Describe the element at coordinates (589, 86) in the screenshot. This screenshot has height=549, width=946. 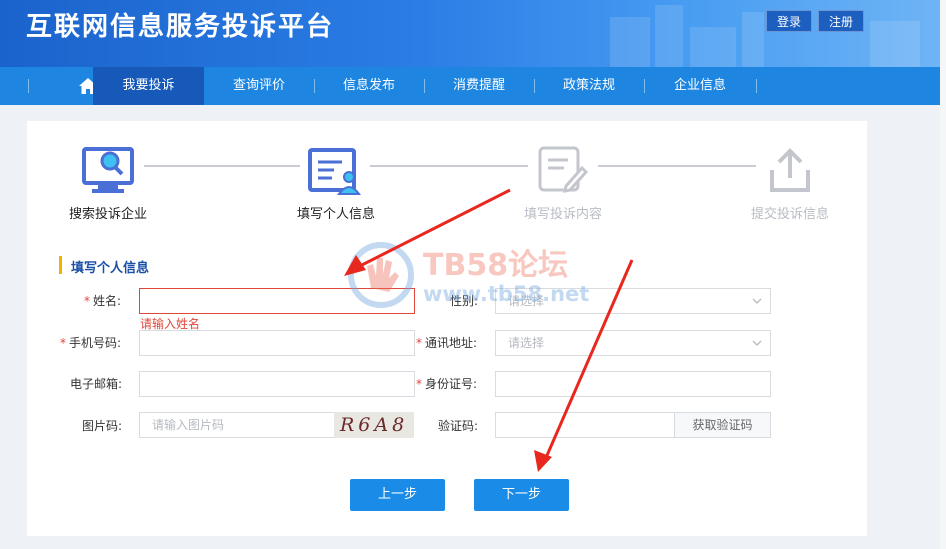
I see `nav-policy: 政策法规` at that location.